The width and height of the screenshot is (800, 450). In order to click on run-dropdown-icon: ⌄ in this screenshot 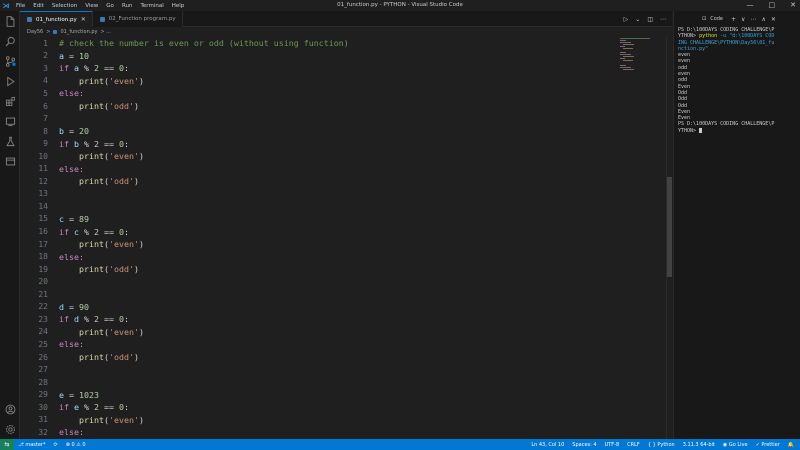, I will do `click(637, 19)`.